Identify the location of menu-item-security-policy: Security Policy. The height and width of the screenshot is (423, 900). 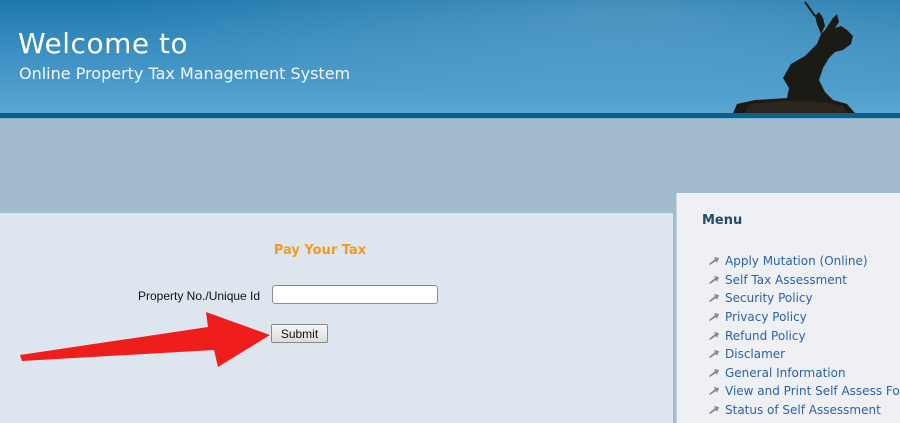
(804, 298).